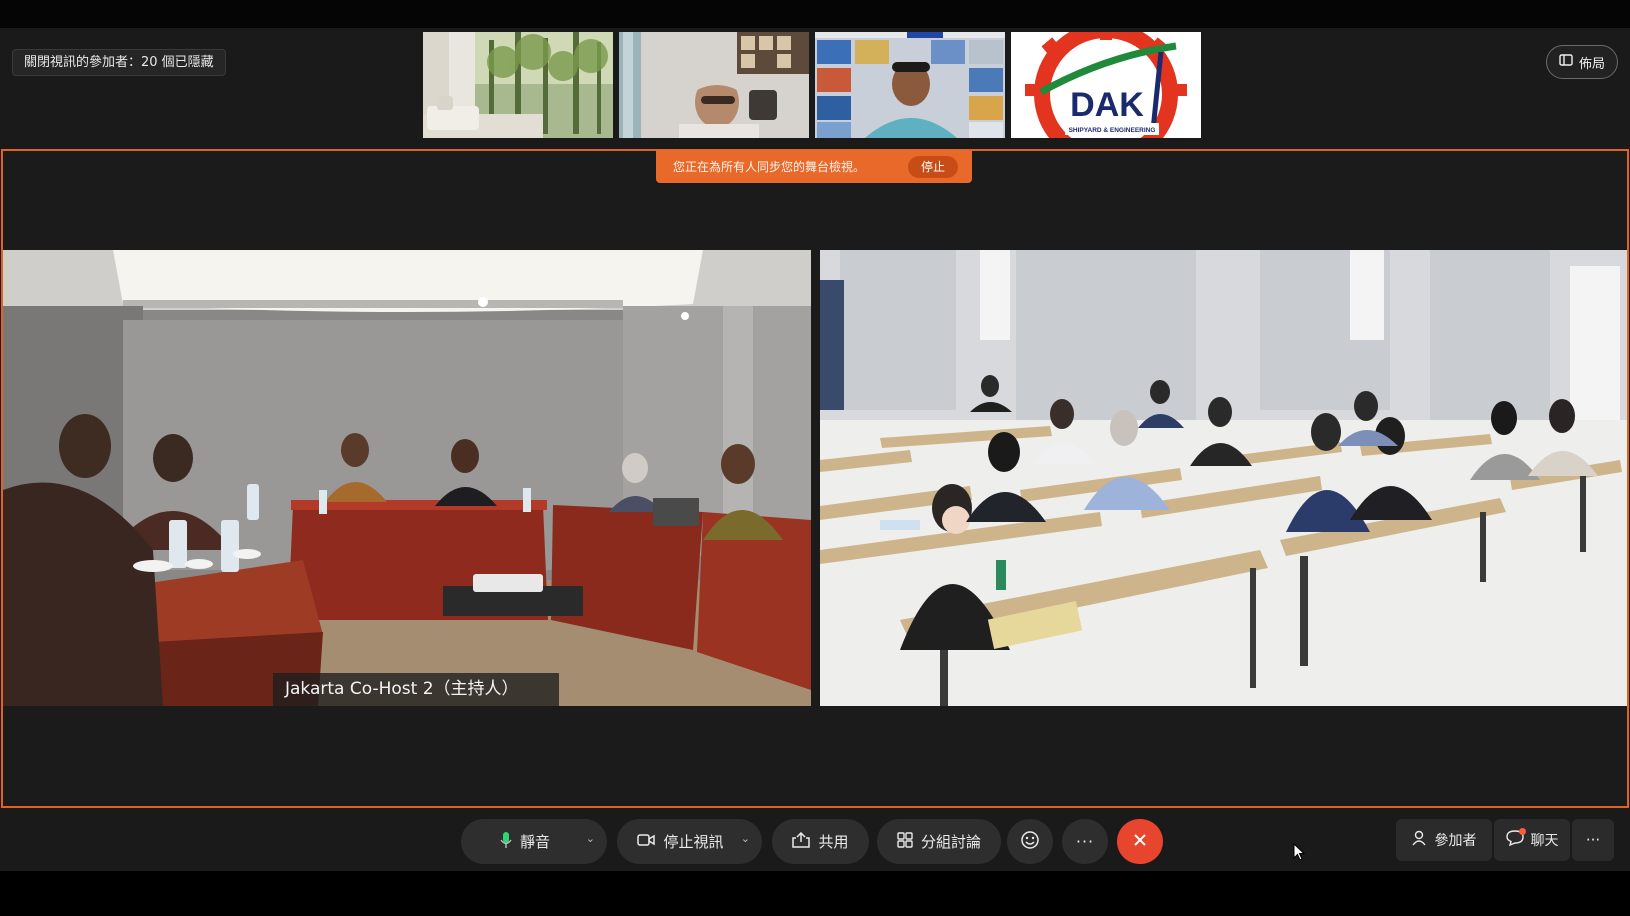 The image size is (1630, 916). Describe the element at coordinates (933, 166) in the screenshot. I see `stop-sync-button: 停止` at that location.